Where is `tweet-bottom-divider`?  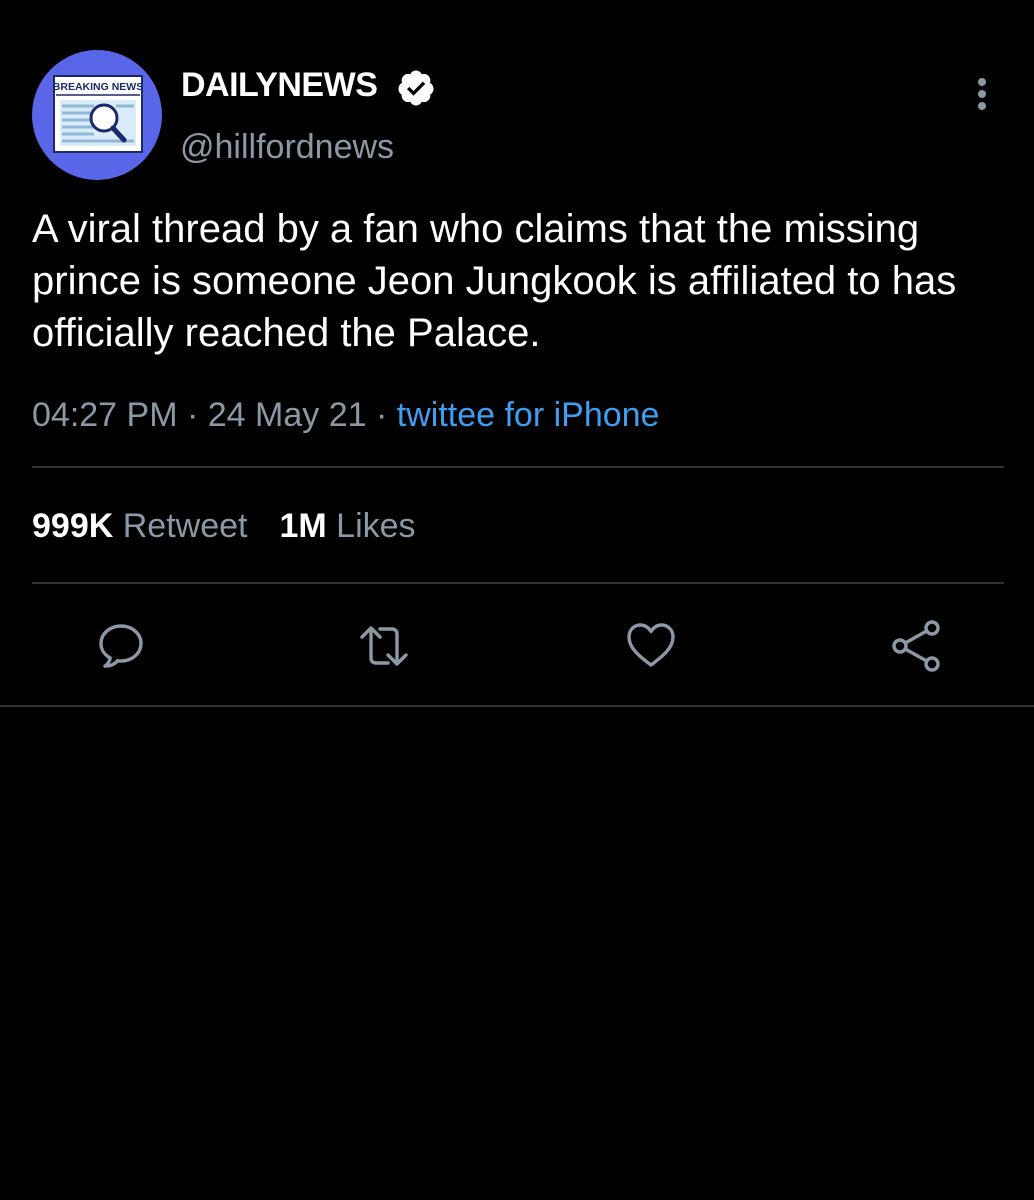
tweet-bottom-divider is located at coordinates (517, 706).